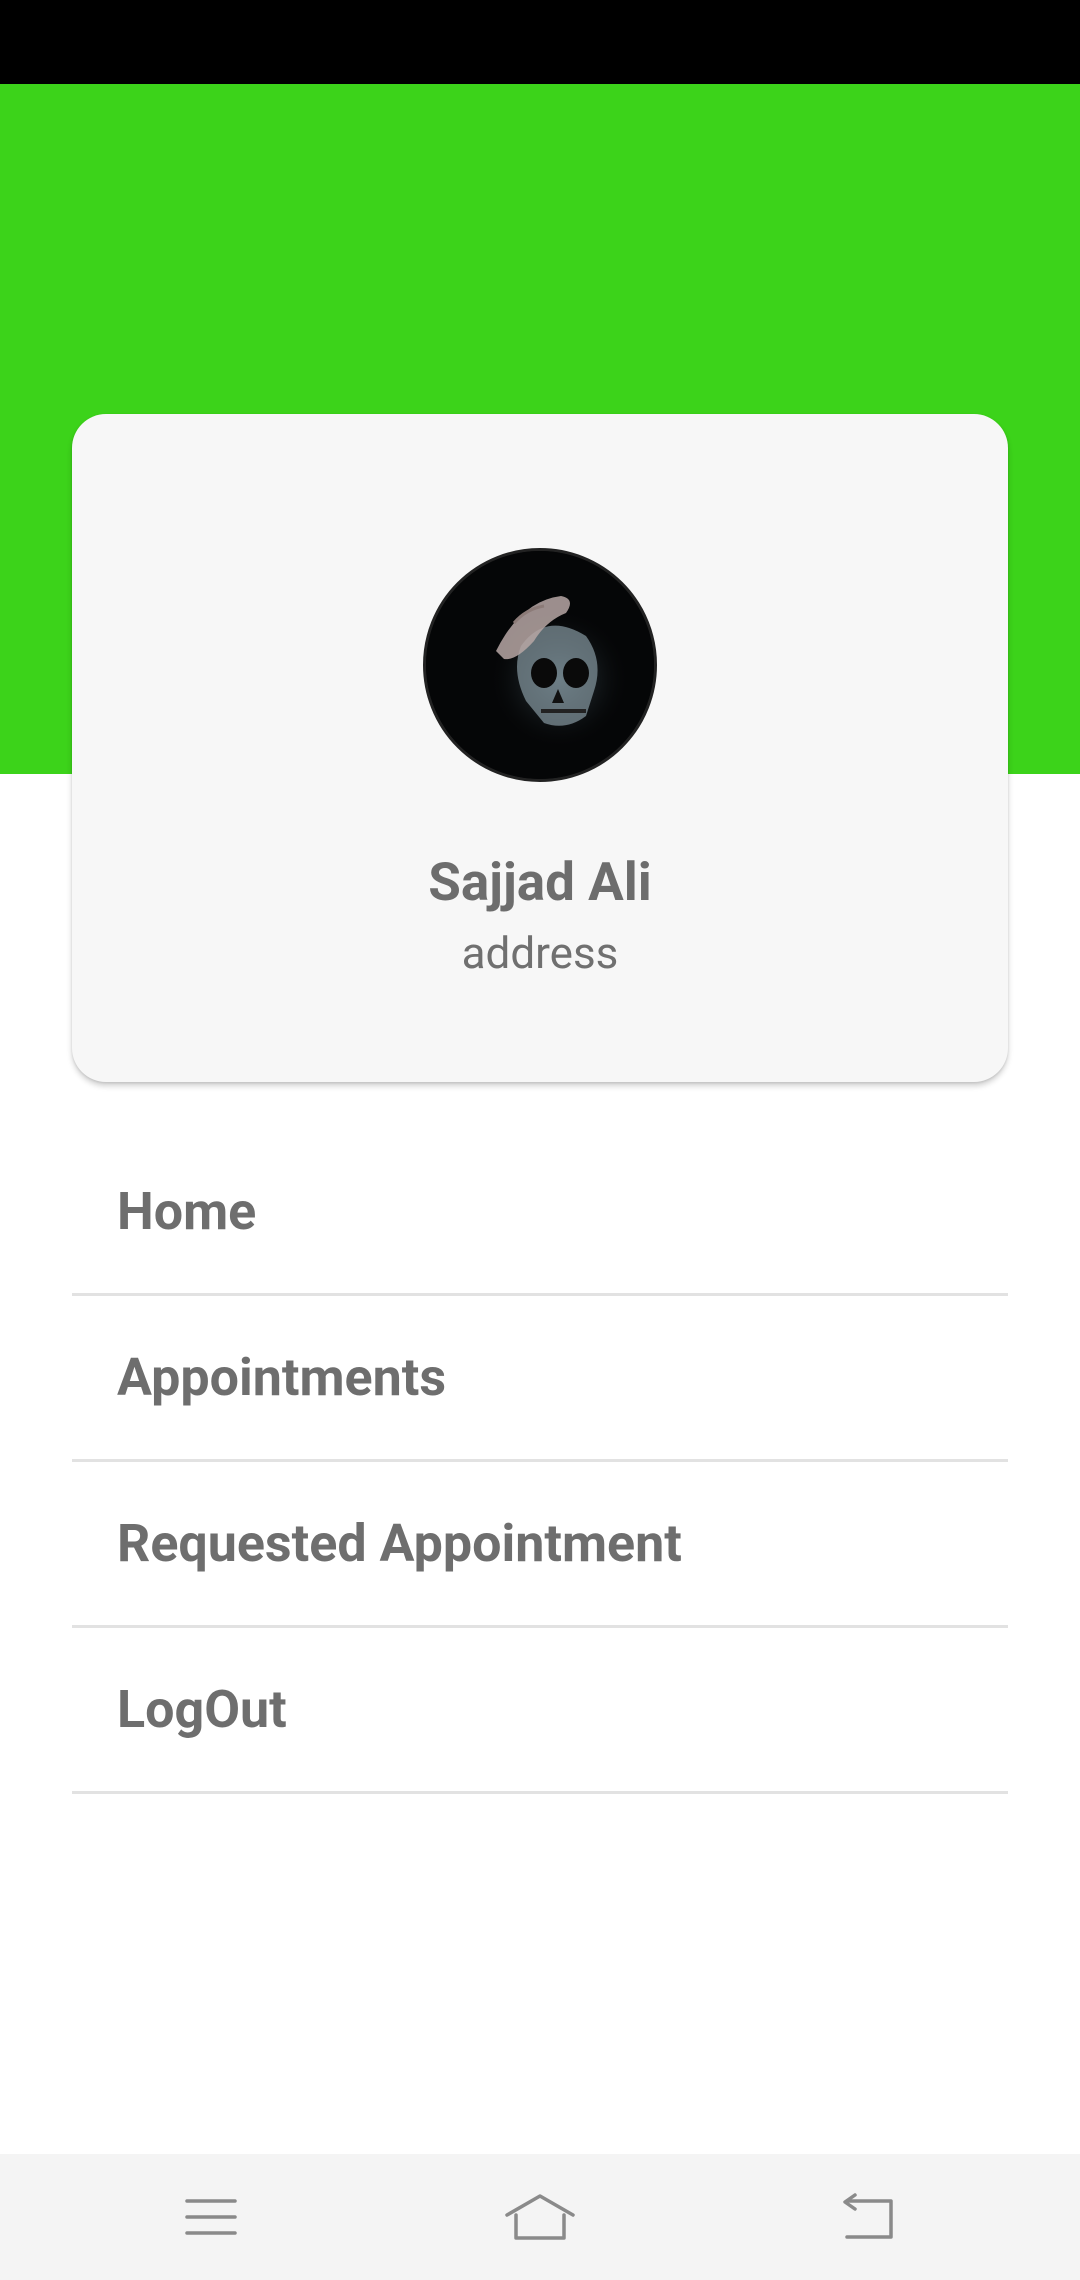  Describe the element at coordinates (540, 42) in the screenshot. I see `status-bar` at that location.